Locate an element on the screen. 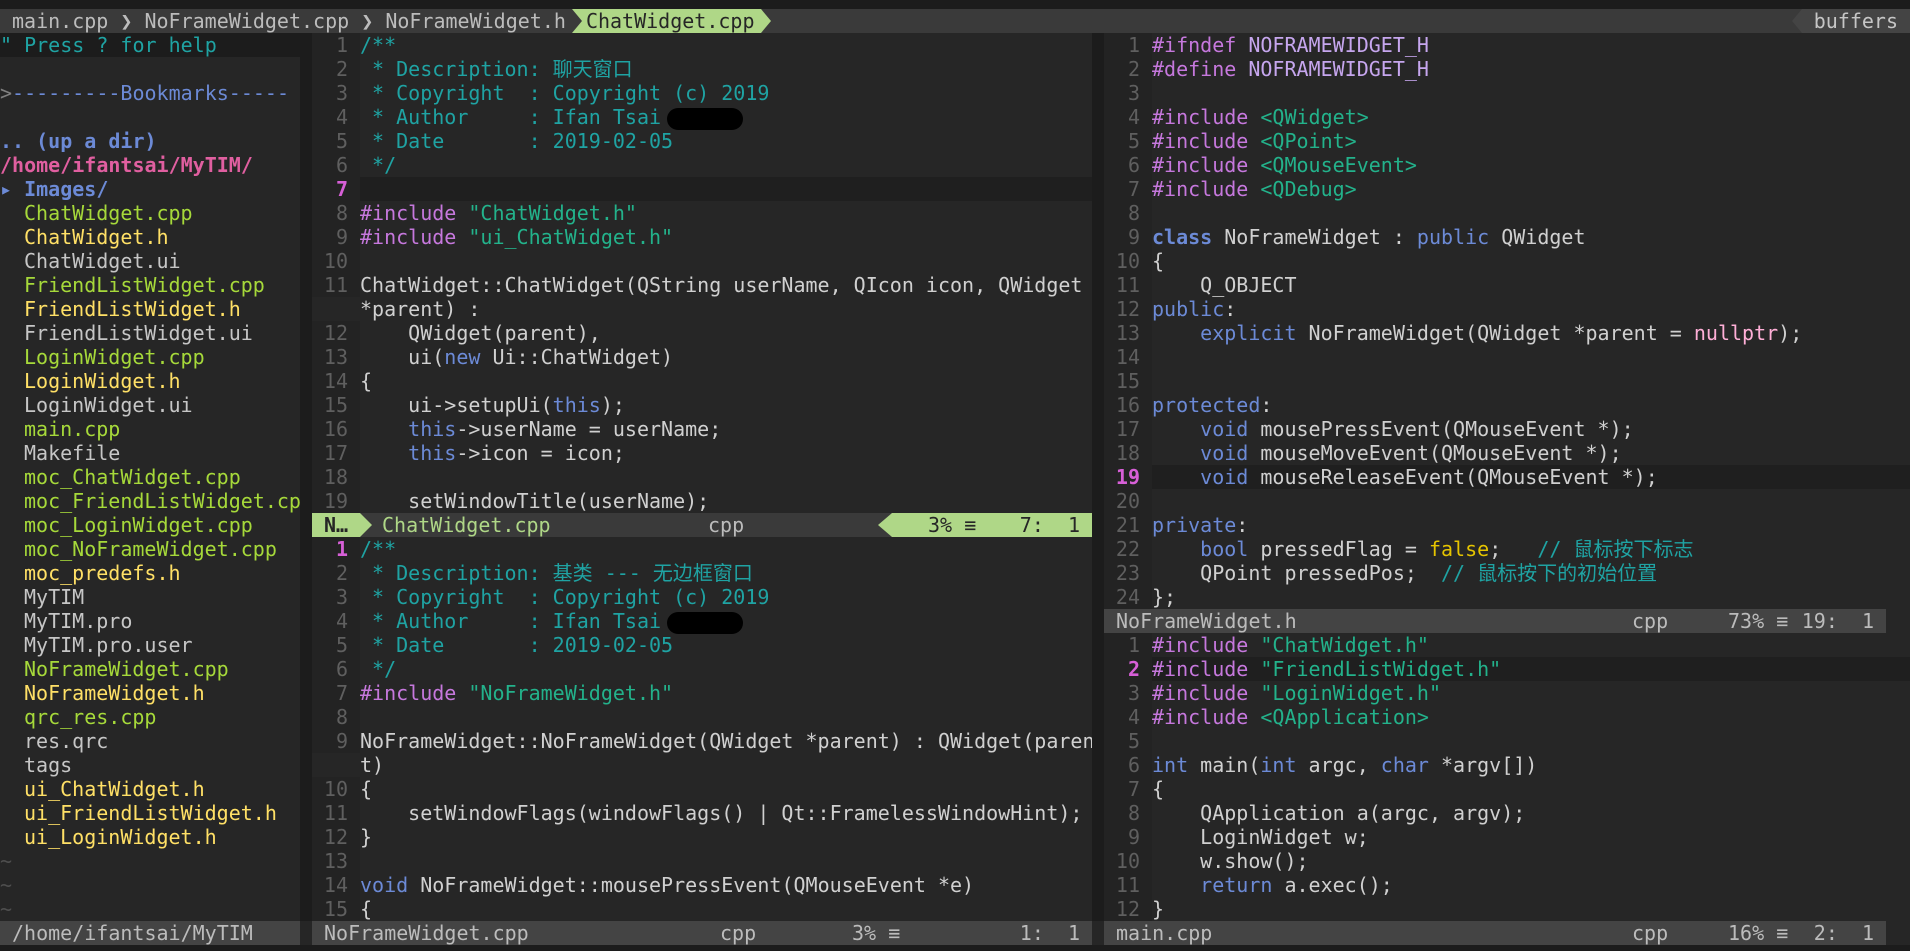 The height and width of the screenshot is (951, 1910). code-line: 15 ui->setupUi(this); is located at coordinates (702, 405).